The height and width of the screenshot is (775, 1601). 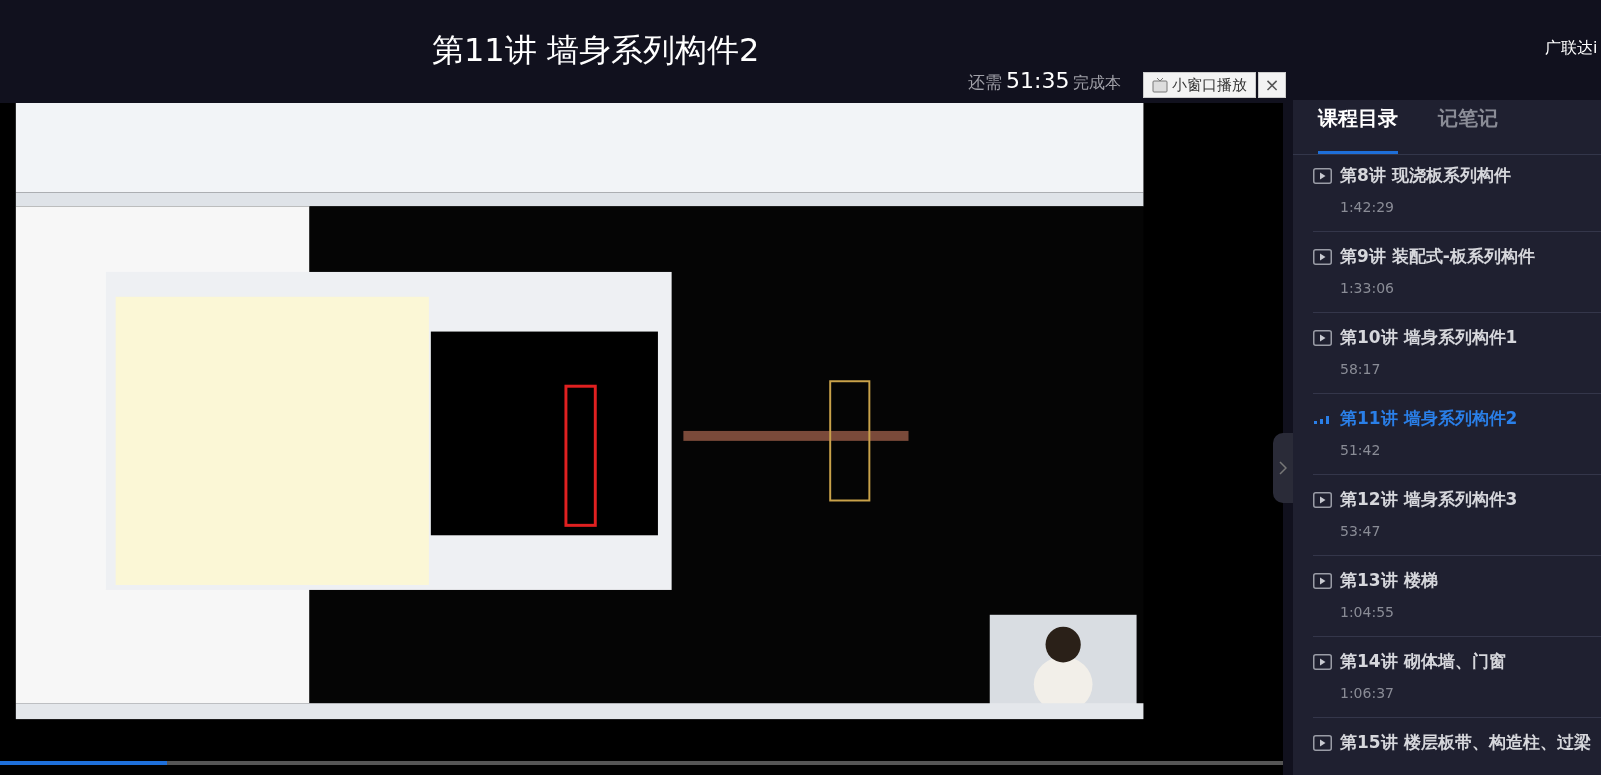 I want to click on remaining-label: 还需, so click(x=985, y=82).